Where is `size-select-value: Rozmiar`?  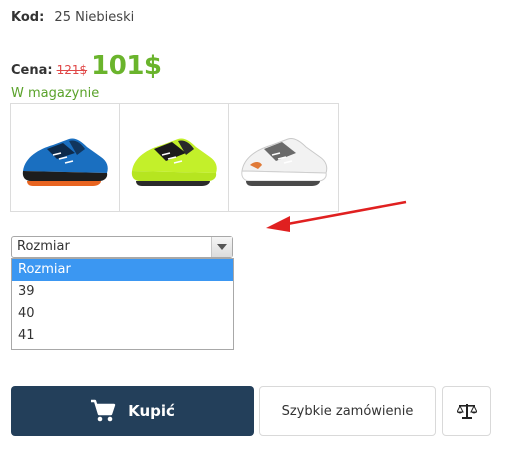 size-select-value: Rozmiar is located at coordinates (43, 246).